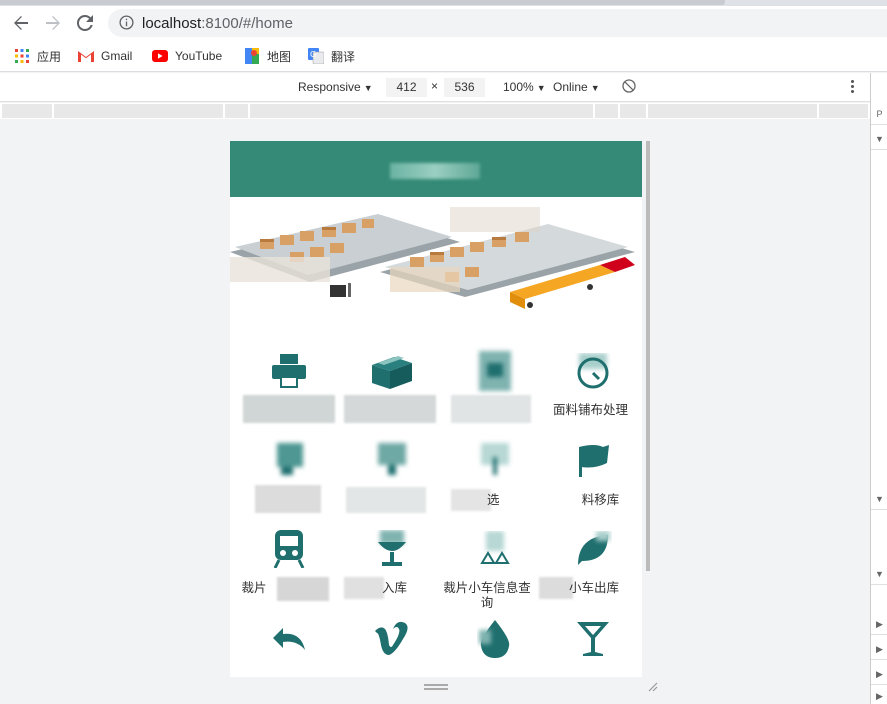 The width and height of the screenshot is (887, 704). I want to click on page-title-redacted, so click(435, 171).